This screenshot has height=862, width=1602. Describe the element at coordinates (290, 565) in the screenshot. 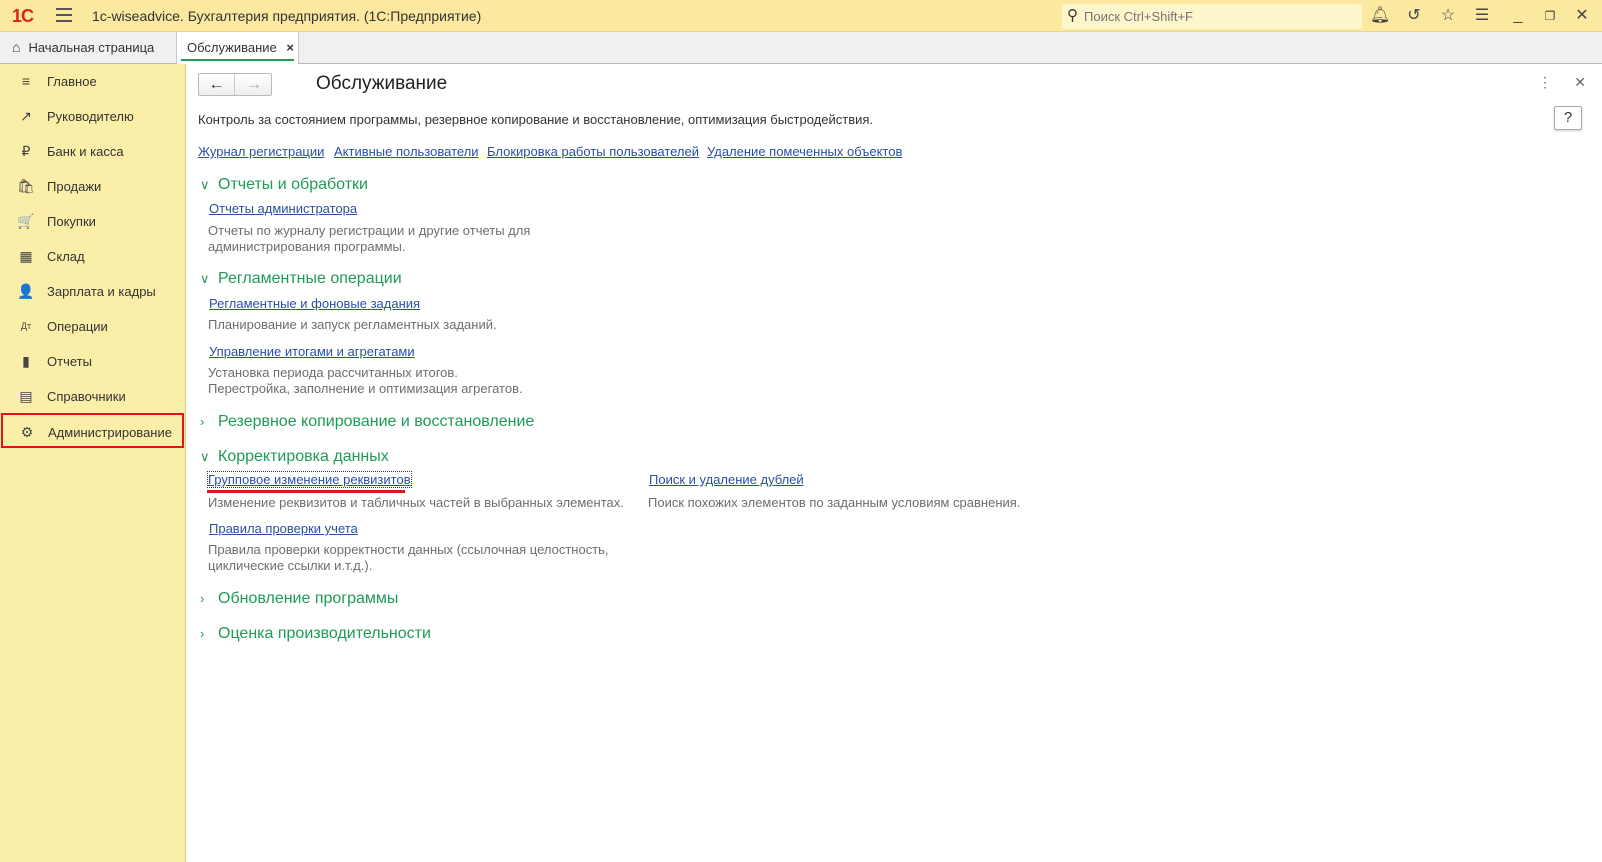

I see `desc-line: циклические ссылки и.т.д.).` at that location.